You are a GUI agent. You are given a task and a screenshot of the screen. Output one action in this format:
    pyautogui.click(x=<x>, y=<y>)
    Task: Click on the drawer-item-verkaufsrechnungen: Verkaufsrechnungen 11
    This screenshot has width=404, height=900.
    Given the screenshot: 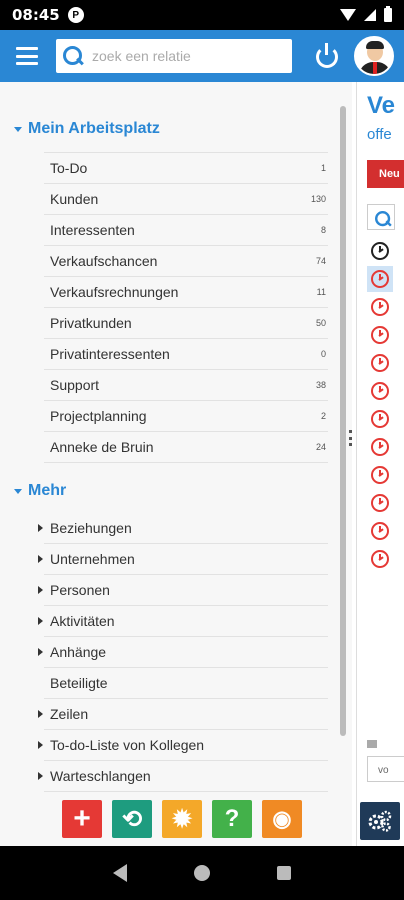 What is the action you would take?
    pyautogui.click(x=186, y=292)
    